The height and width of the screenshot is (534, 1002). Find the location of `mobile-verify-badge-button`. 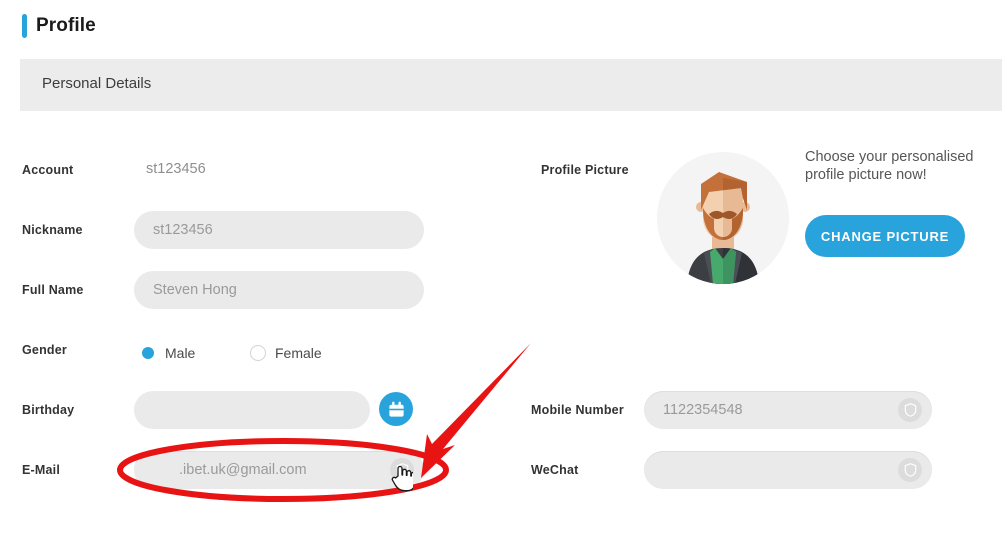

mobile-verify-badge-button is located at coordinates (910, 410).